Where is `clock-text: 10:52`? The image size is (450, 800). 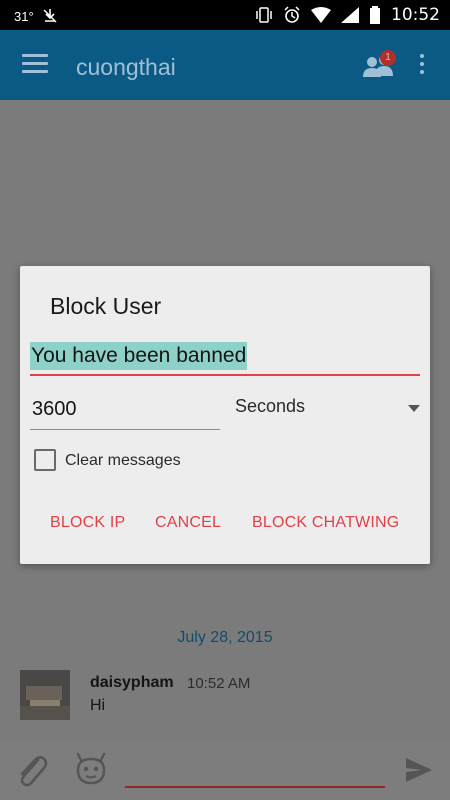 clock-text: 10:52 is located at coordinates (415, 15).